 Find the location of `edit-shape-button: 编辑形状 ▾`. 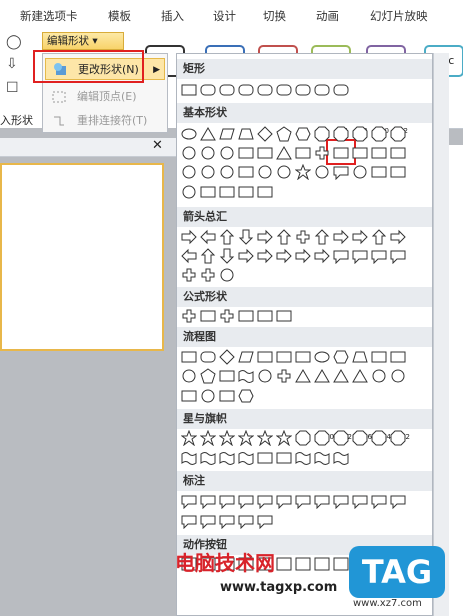

edit-shape-button: 编辑形状 ▾ is located at coordinates (83, 41).